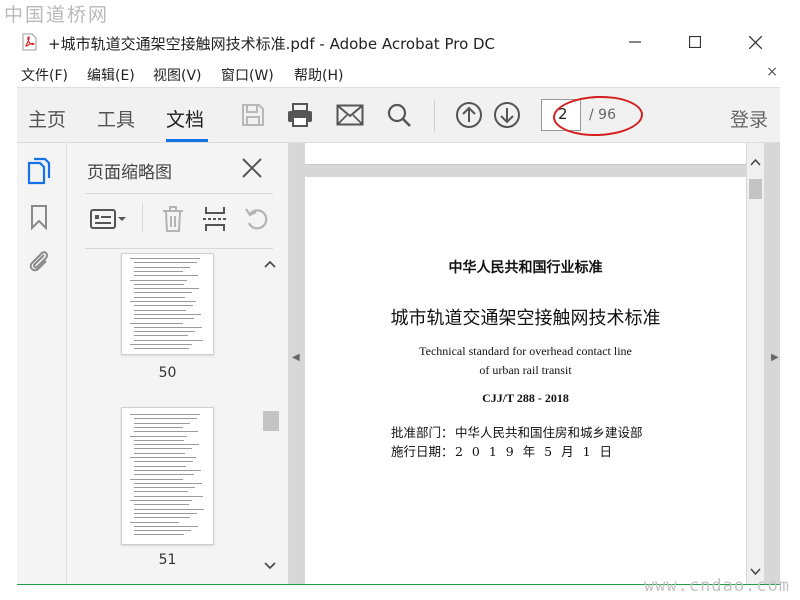 The width and height of the screenshot is (800, 600). I want to click on close-window-button, so click(755, 42).